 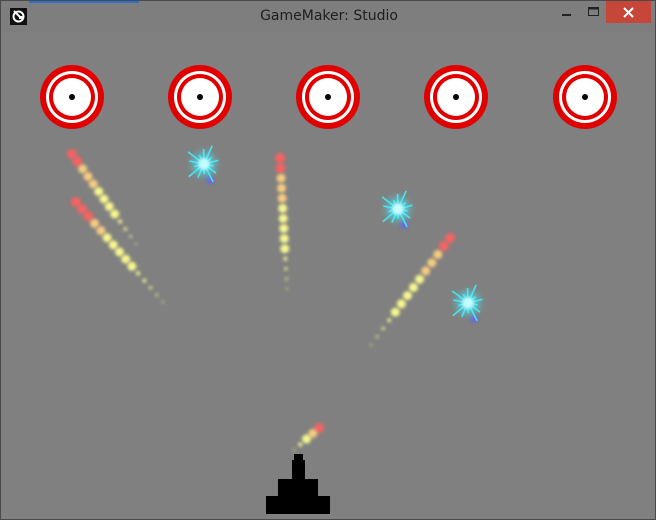 What do you see at coordinates (566, 15) in the screenshot?
I see `minimize-icon` at bounding box center [566, 15].